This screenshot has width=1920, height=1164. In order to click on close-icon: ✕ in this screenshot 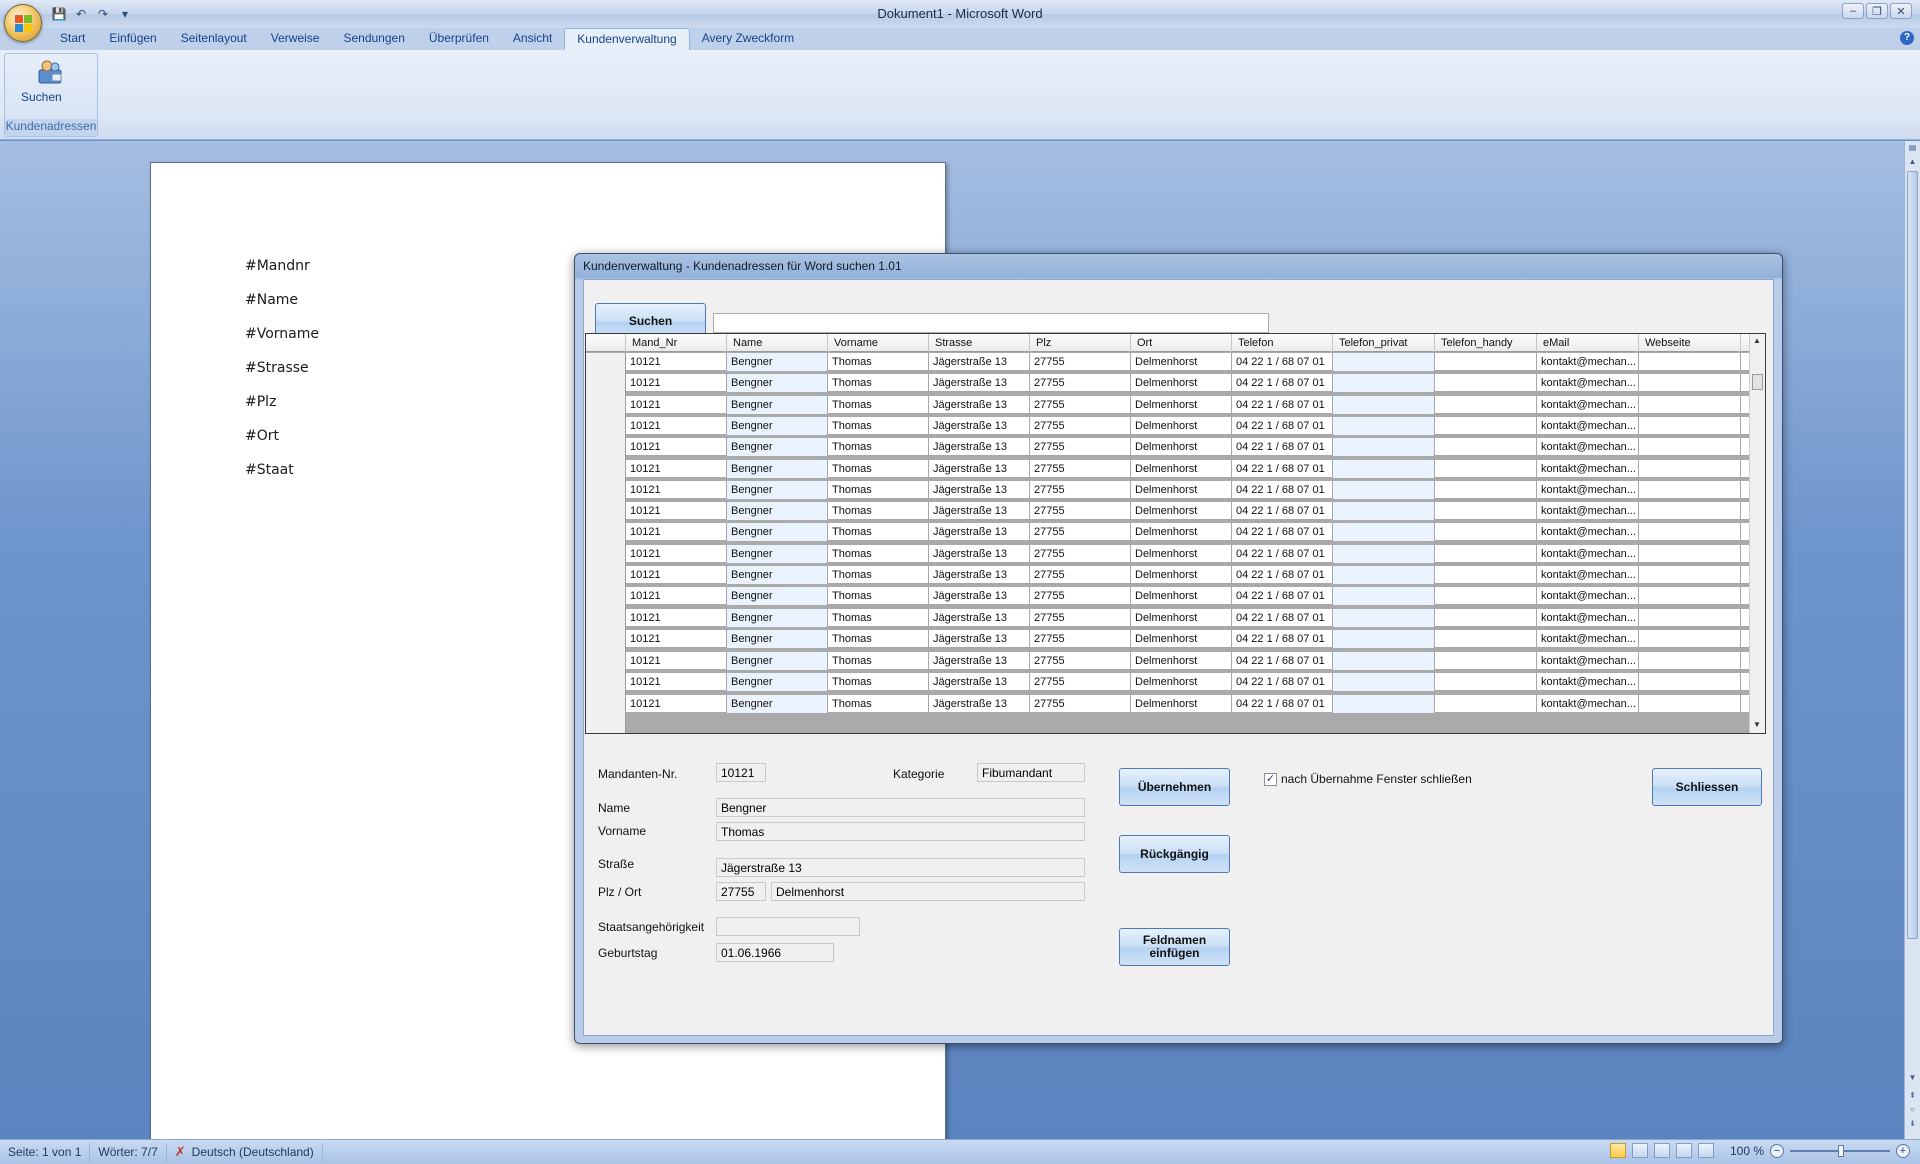, I will do `click(1901, 11)`.